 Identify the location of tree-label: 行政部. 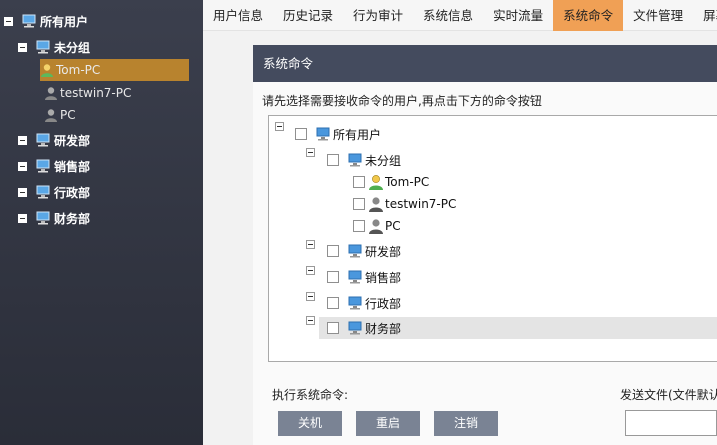
(383, 303).